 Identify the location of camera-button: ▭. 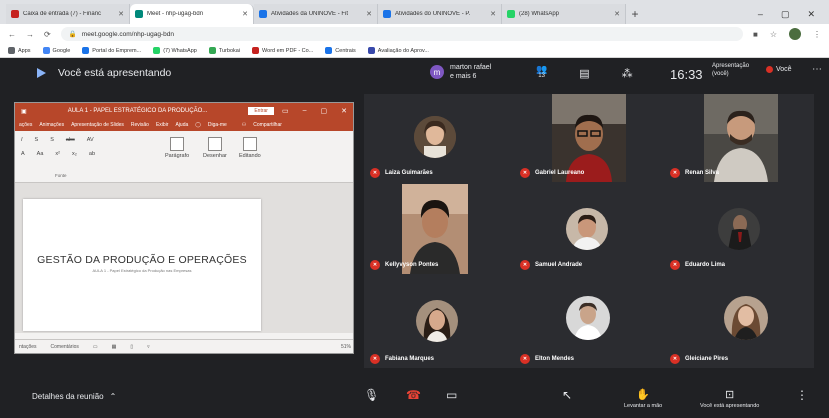
(451, 395).